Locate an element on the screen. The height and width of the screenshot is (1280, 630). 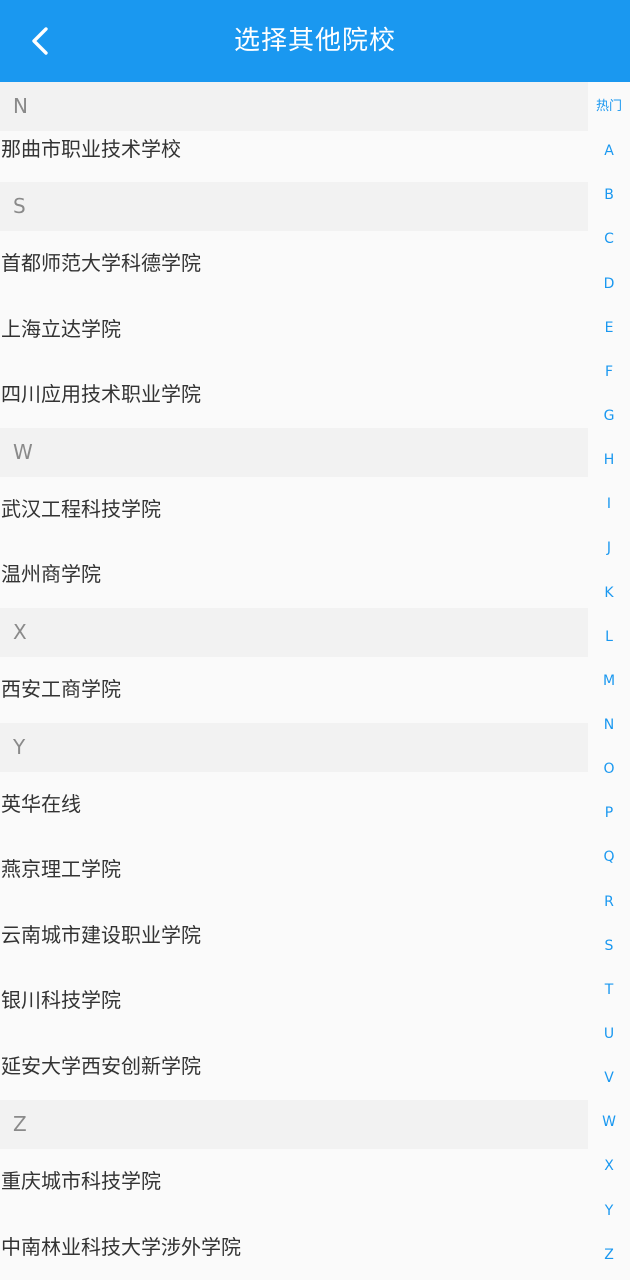
index-n: N is located at coordinates (609, 725).